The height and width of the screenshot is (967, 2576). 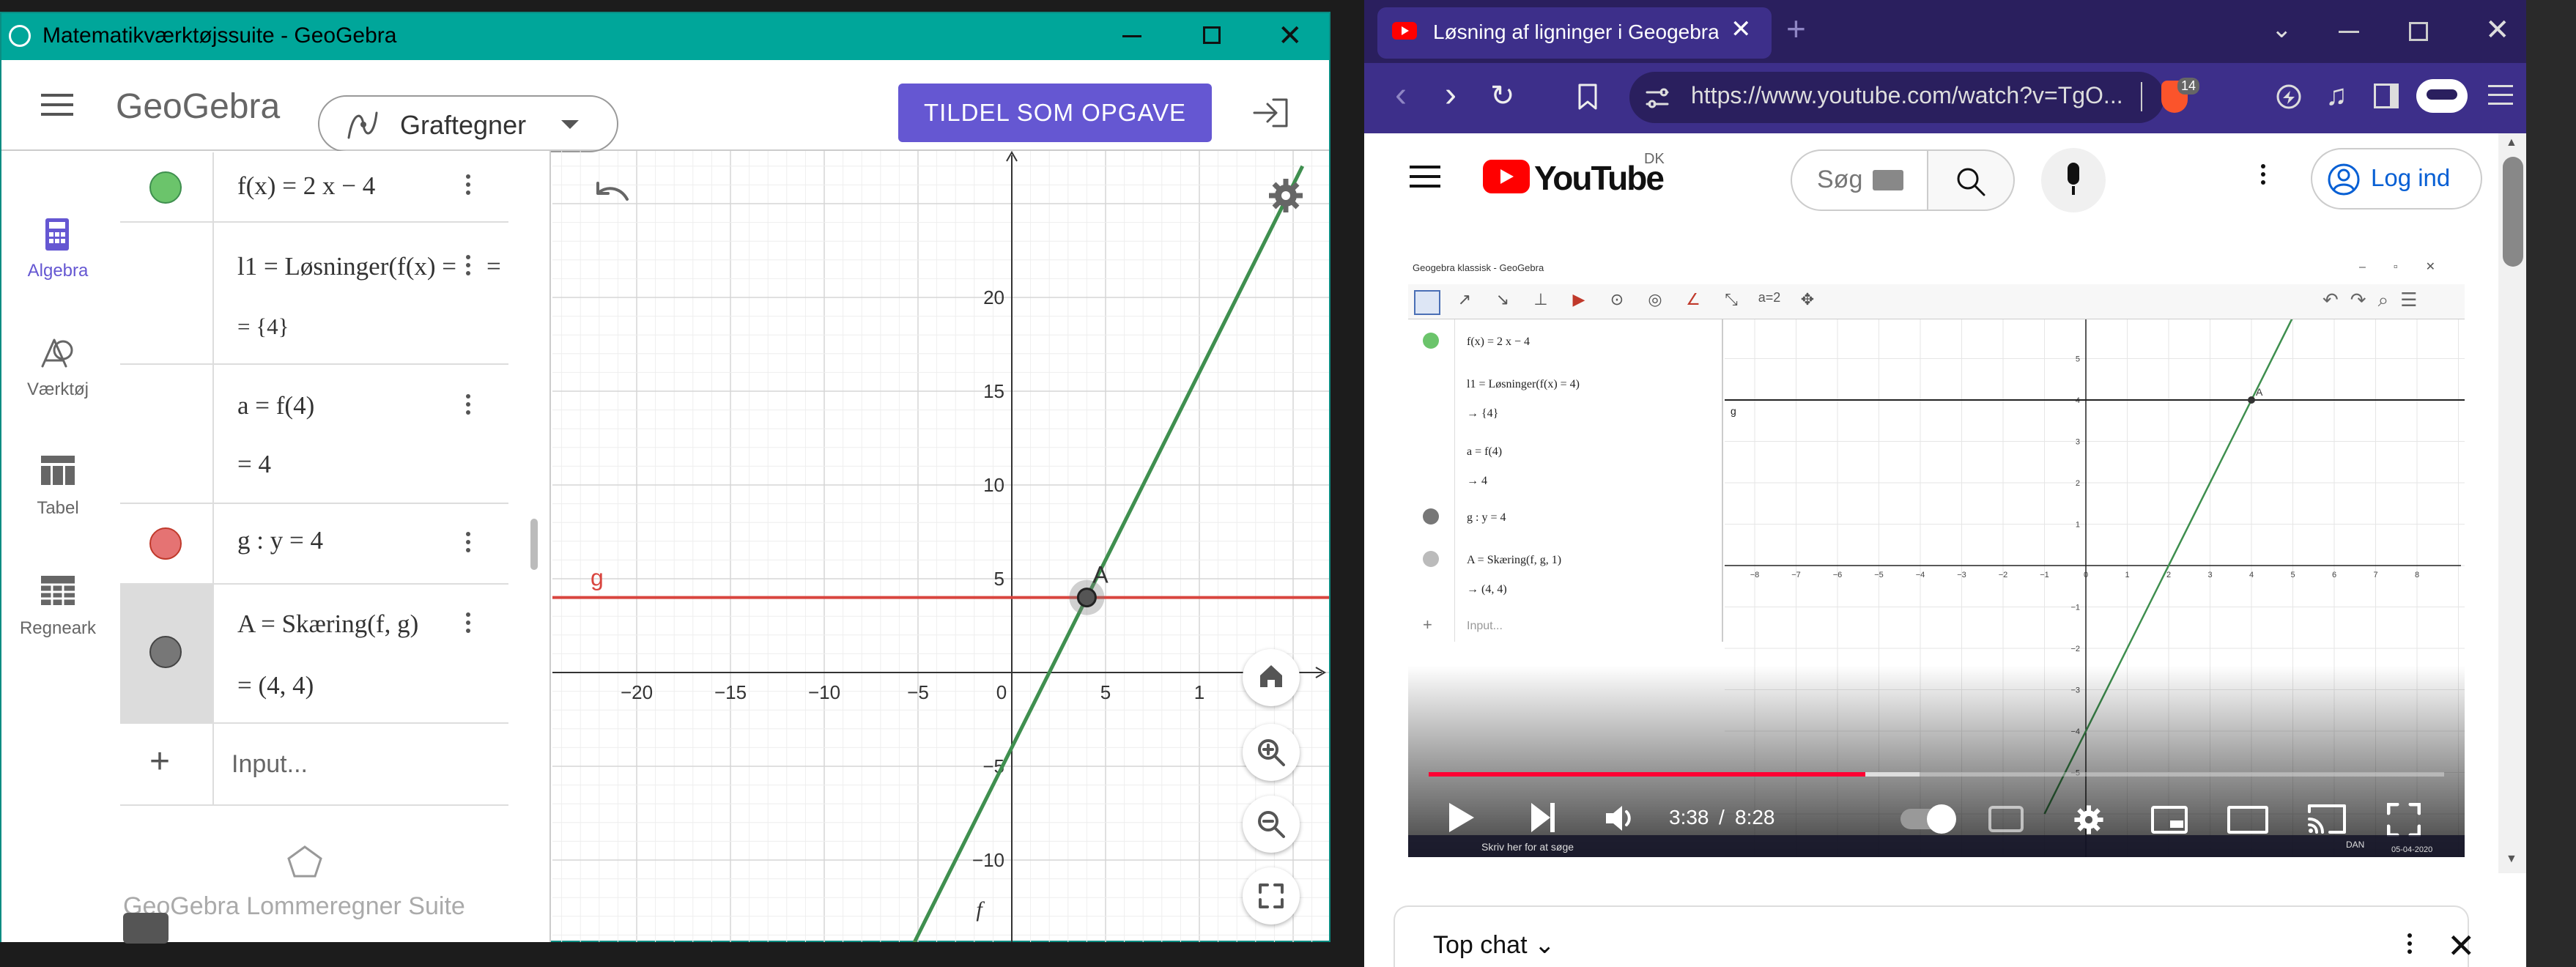 What do you see at coordinates (1928, 819) in the screenshot?
I see `autoplay-toggle` at bounding box center [1928, 819].